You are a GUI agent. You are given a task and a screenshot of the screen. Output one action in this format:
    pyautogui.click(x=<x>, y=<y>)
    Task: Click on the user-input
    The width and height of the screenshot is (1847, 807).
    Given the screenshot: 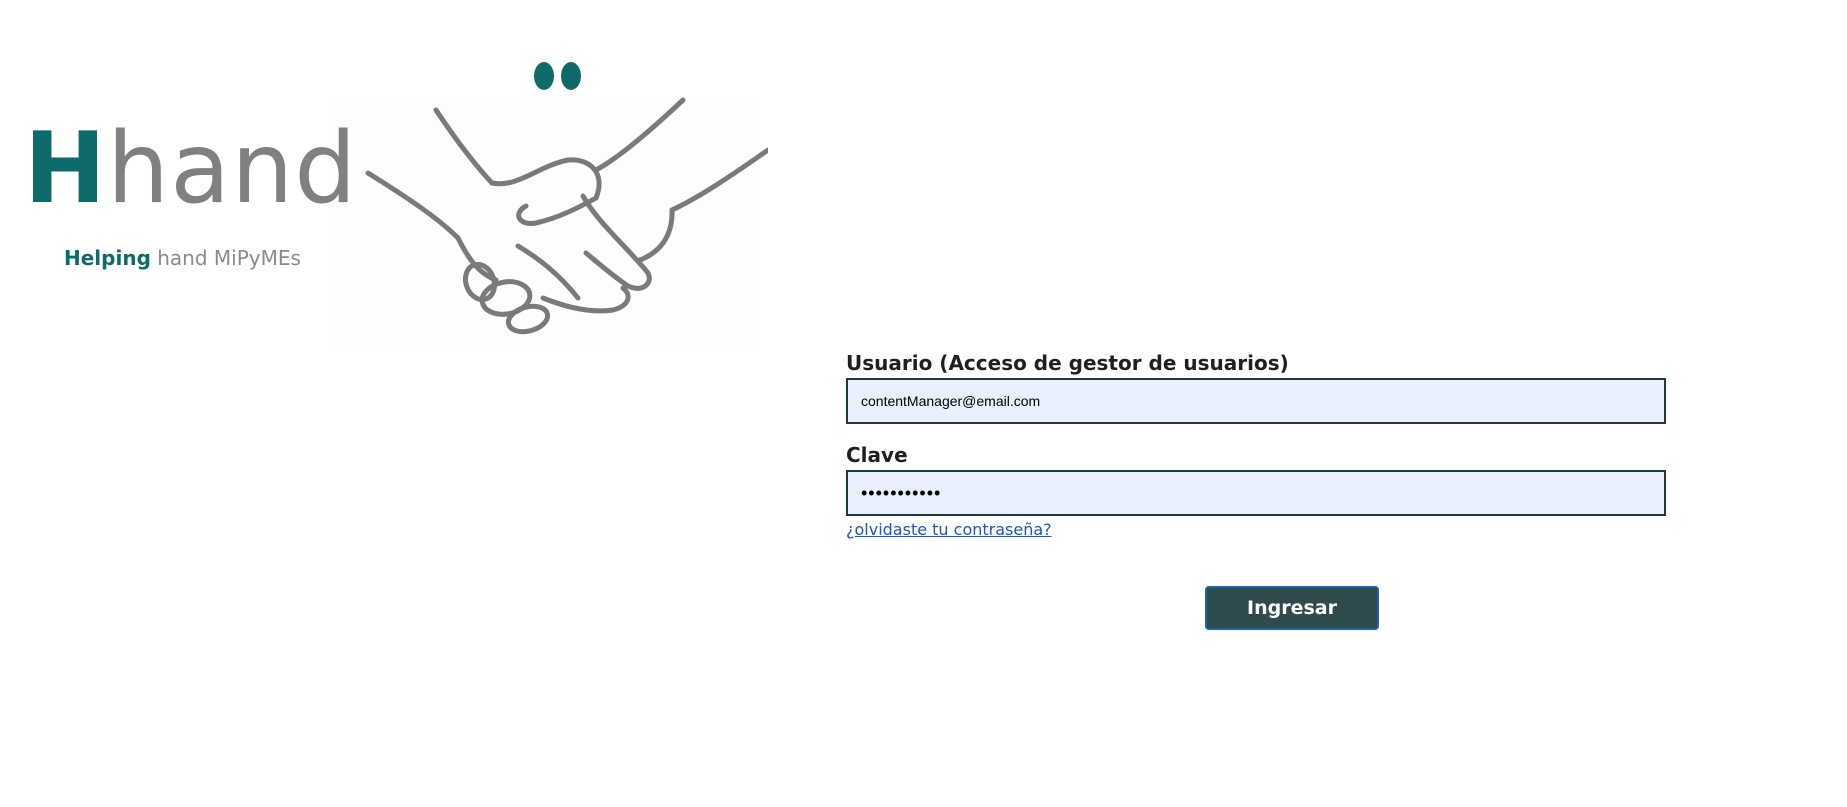 What is the action you would take?
    pyautogui.click(x=1256, y=401)
    